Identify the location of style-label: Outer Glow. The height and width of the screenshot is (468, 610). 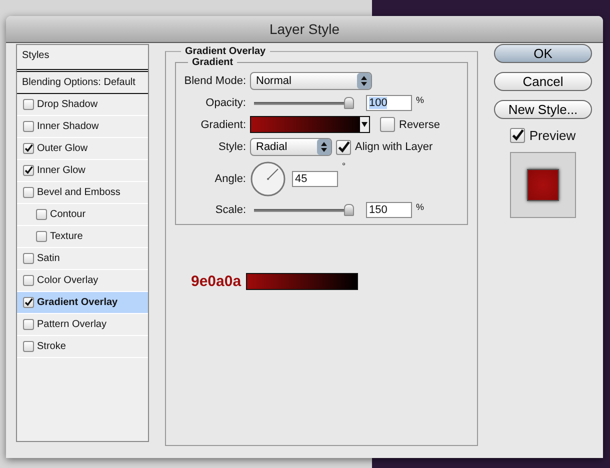
(62, 148).